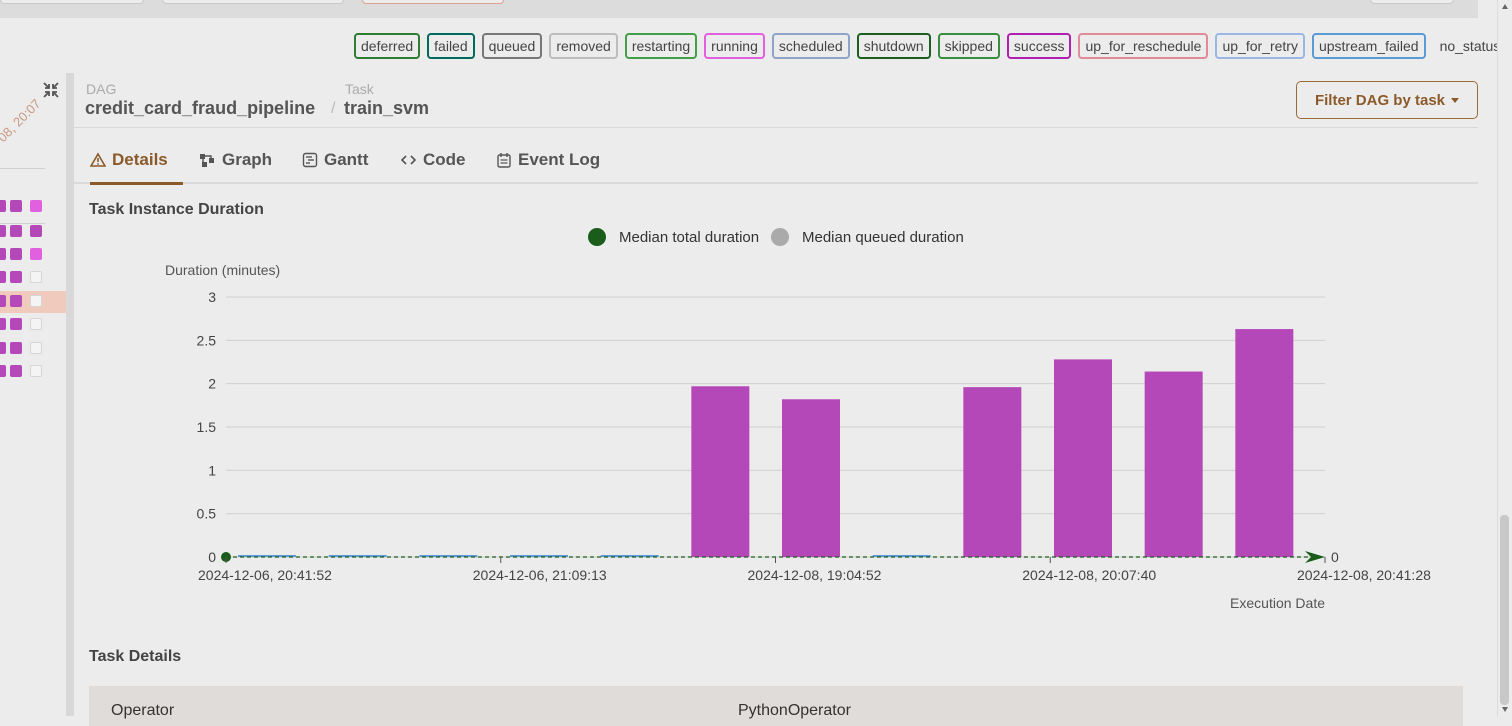  What do you see at coordinates (1039, 46) in the screenshot?
I see `state-badge-success: success` at bounding box center [1039, 46].